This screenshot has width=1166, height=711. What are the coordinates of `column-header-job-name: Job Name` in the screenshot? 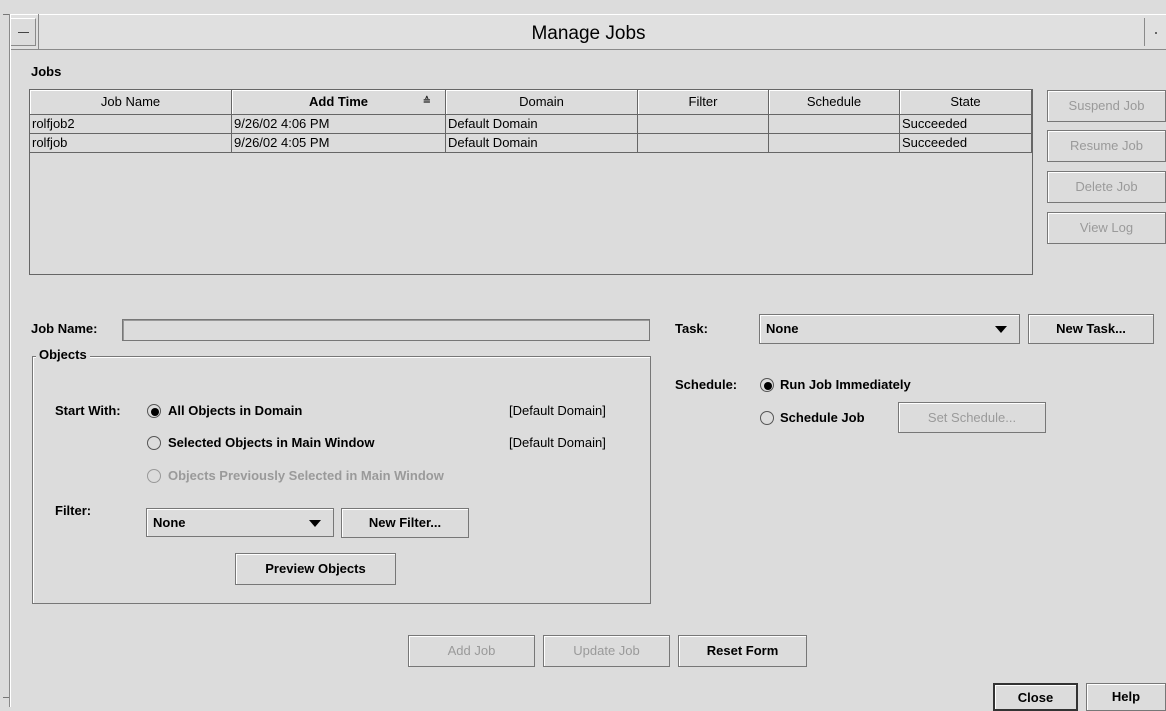 It's located at (131, 102).